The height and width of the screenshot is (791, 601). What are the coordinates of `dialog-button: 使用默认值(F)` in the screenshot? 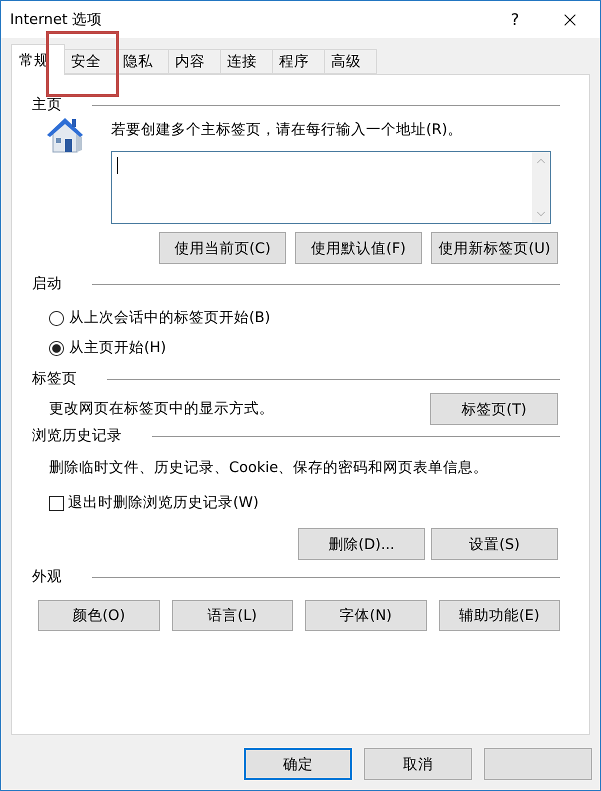 It's located at (358, 248).